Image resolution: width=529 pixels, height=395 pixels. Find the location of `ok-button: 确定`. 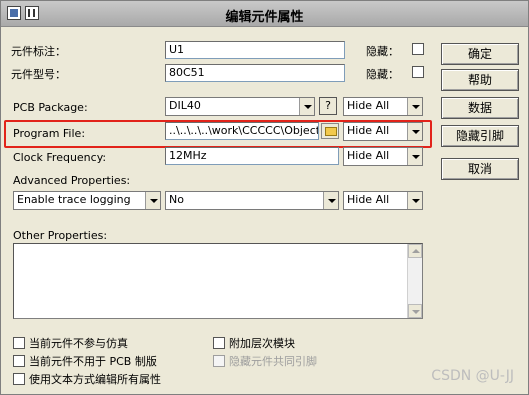

ok-button: 确定 is located at coordinates (480, 54).